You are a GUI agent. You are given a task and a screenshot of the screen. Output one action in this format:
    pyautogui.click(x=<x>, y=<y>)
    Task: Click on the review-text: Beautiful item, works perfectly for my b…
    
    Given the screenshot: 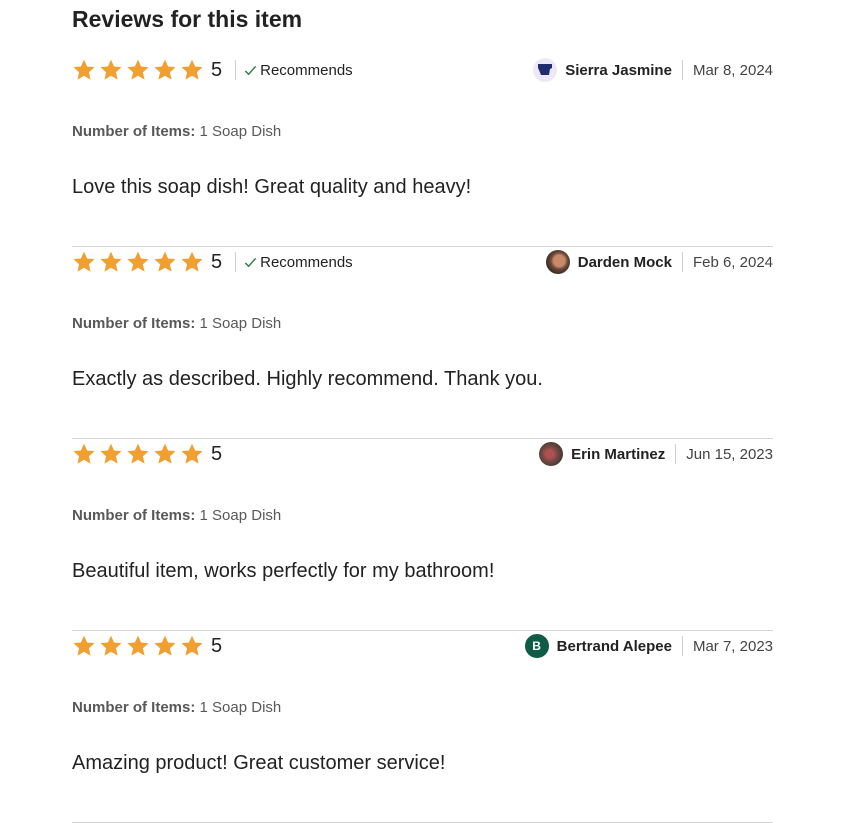 What is the action you would take?
    pyautogui.click(x=283, y=571)
    